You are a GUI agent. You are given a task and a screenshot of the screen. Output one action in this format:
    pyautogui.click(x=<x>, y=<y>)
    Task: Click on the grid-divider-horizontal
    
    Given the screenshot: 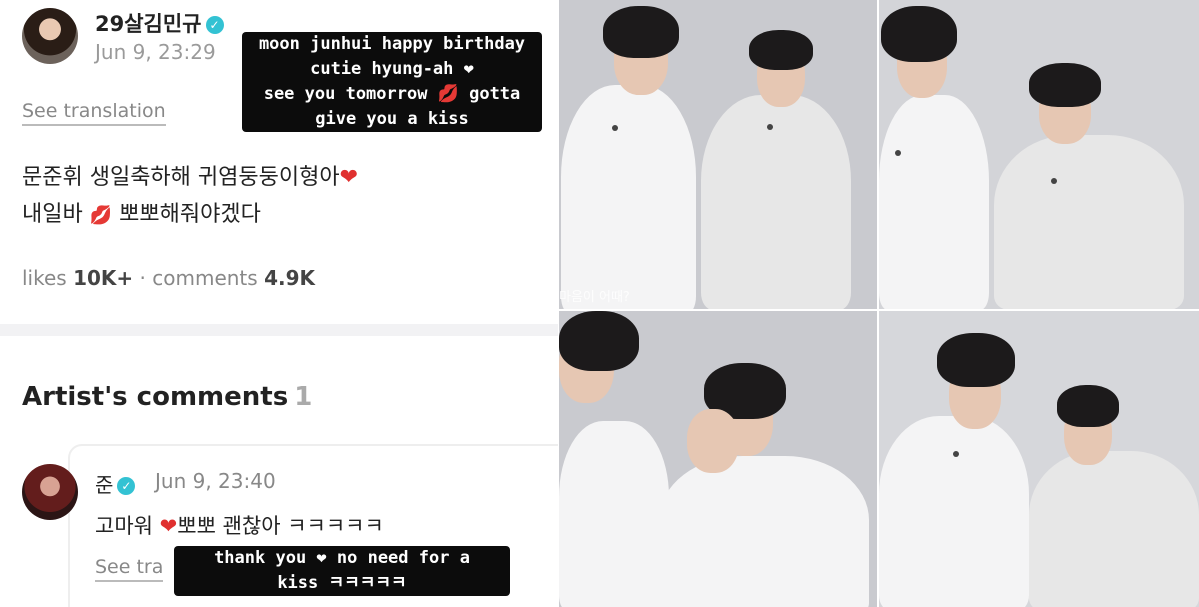 What is the action you would take?
    pyautogui.click(x=879, y=310)
    